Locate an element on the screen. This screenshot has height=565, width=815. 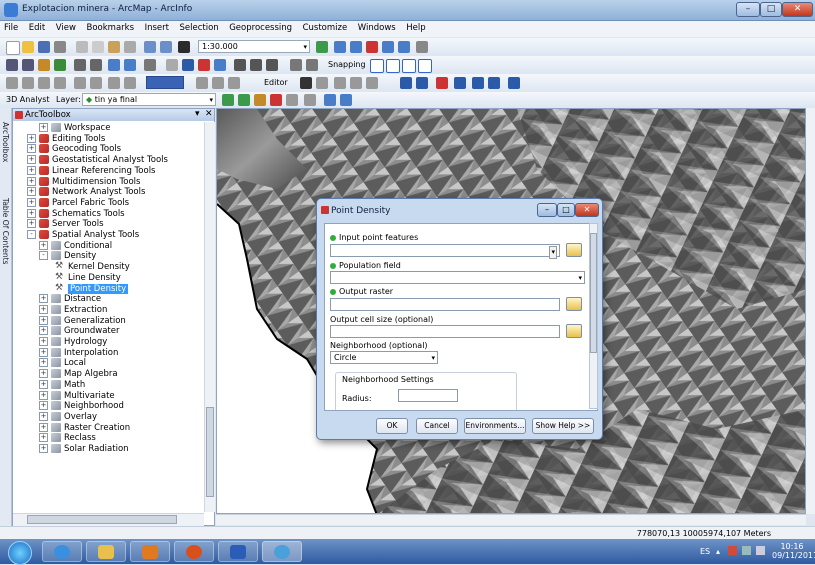
maximize-button: □ is located at coordinates (771, 9).